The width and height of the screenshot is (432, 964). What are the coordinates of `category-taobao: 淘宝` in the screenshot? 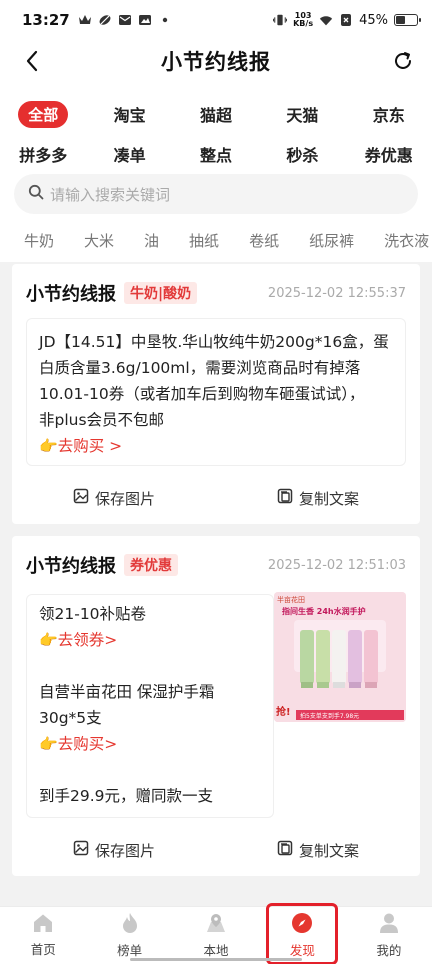 It's located at (129, 114).